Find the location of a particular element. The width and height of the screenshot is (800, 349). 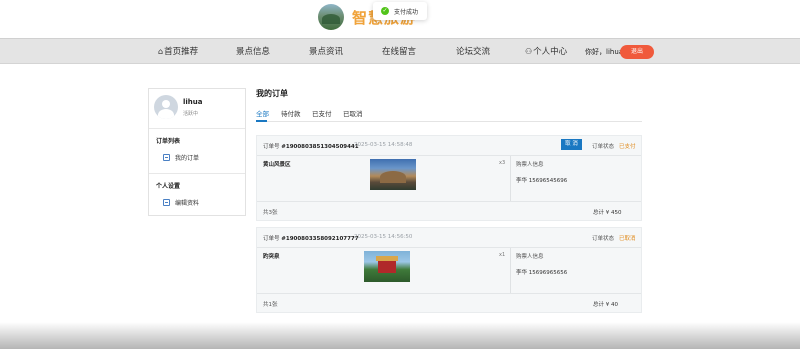

buyer-info: 李华 15696545696 is located at coordinates (542, 181).